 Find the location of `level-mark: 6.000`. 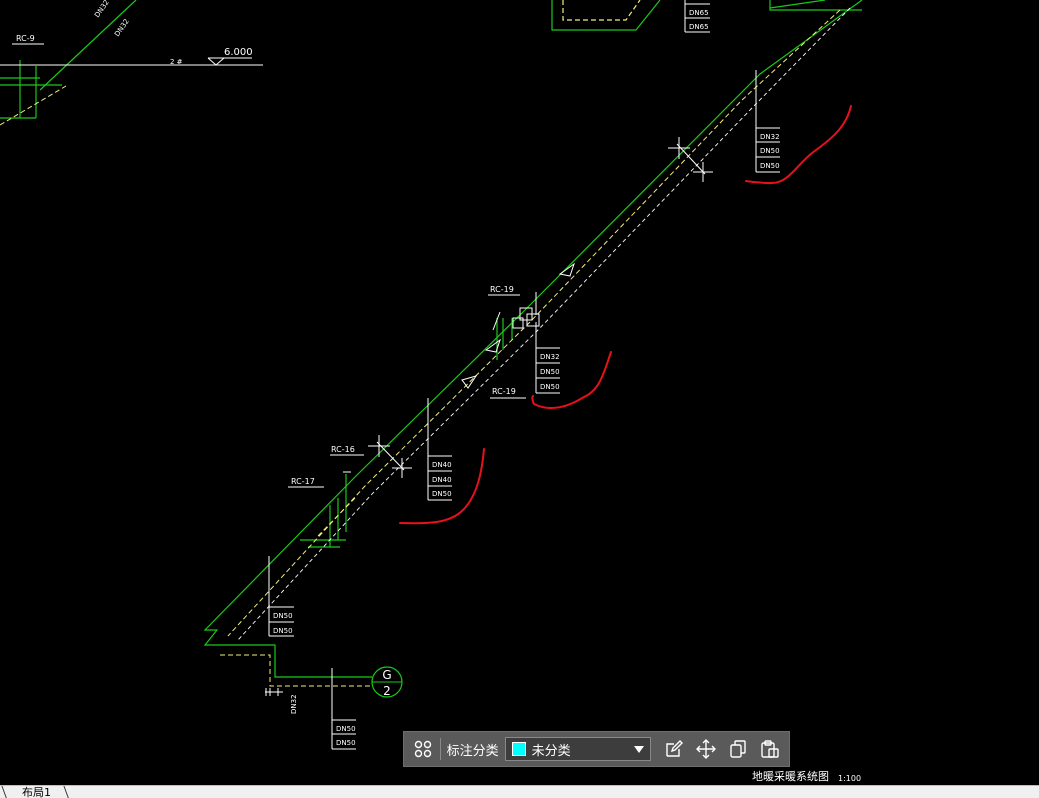

level-mark: 6.000 is located at coordinates (238, 52).